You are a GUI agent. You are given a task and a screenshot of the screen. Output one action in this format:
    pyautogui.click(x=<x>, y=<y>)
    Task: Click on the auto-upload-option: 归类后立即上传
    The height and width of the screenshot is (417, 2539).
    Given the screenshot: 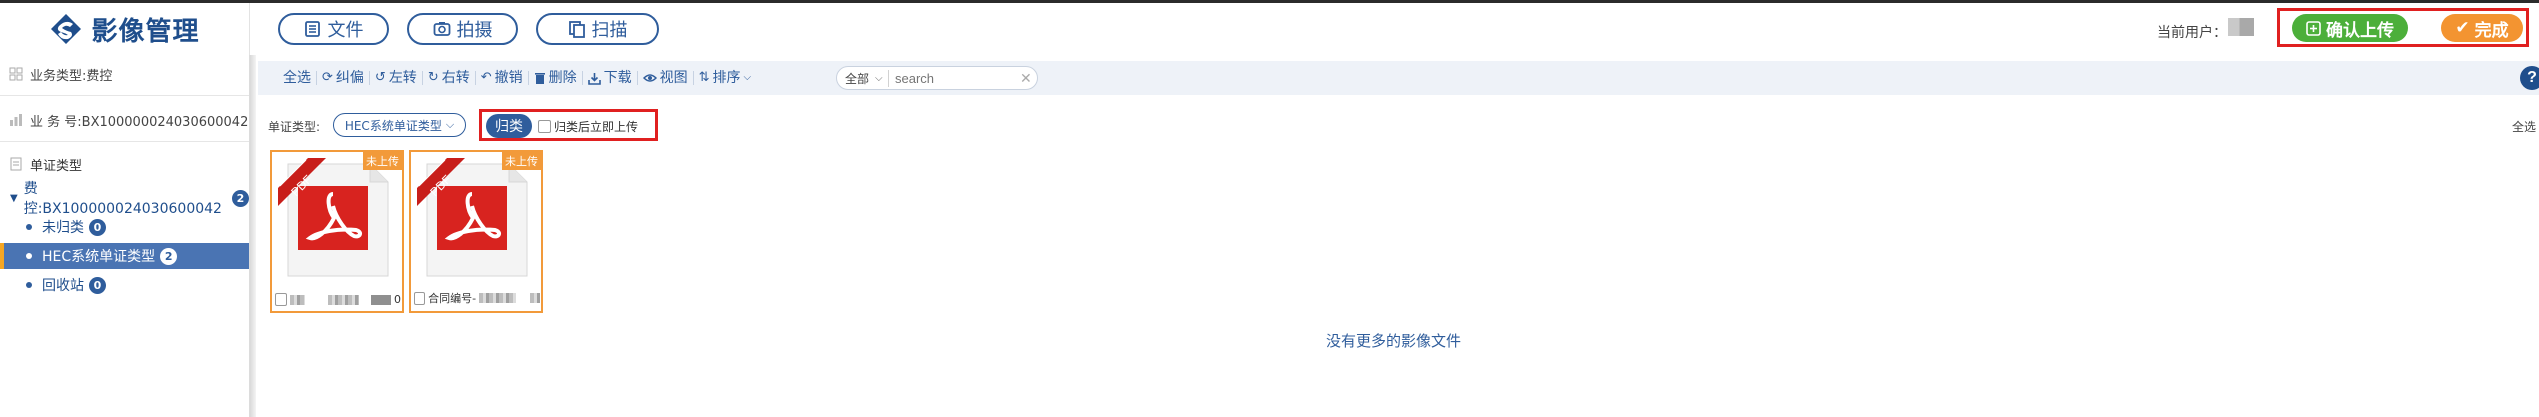 What is the action you would take?
    pyautogui.click(x=588, y=126)
    